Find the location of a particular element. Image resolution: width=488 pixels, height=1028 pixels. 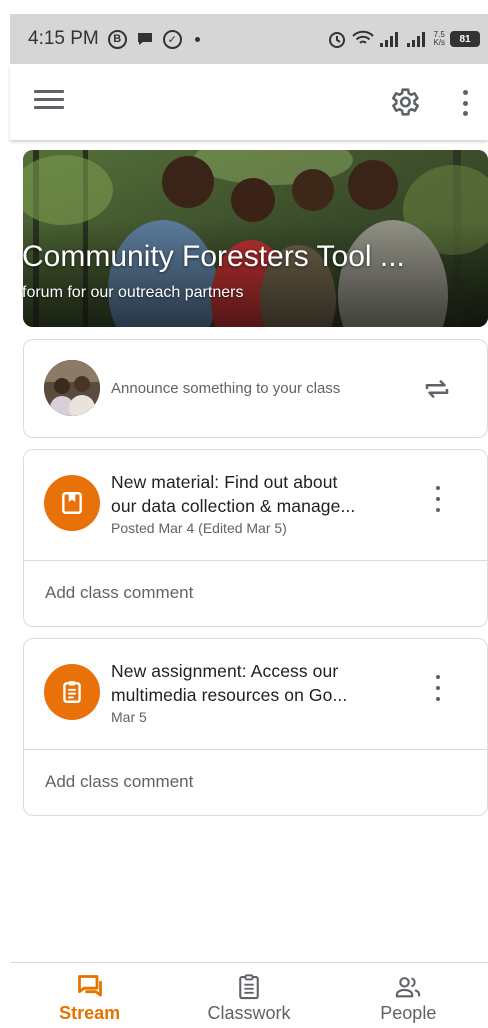

more-vert-icon is located at coordinates (465, 103).